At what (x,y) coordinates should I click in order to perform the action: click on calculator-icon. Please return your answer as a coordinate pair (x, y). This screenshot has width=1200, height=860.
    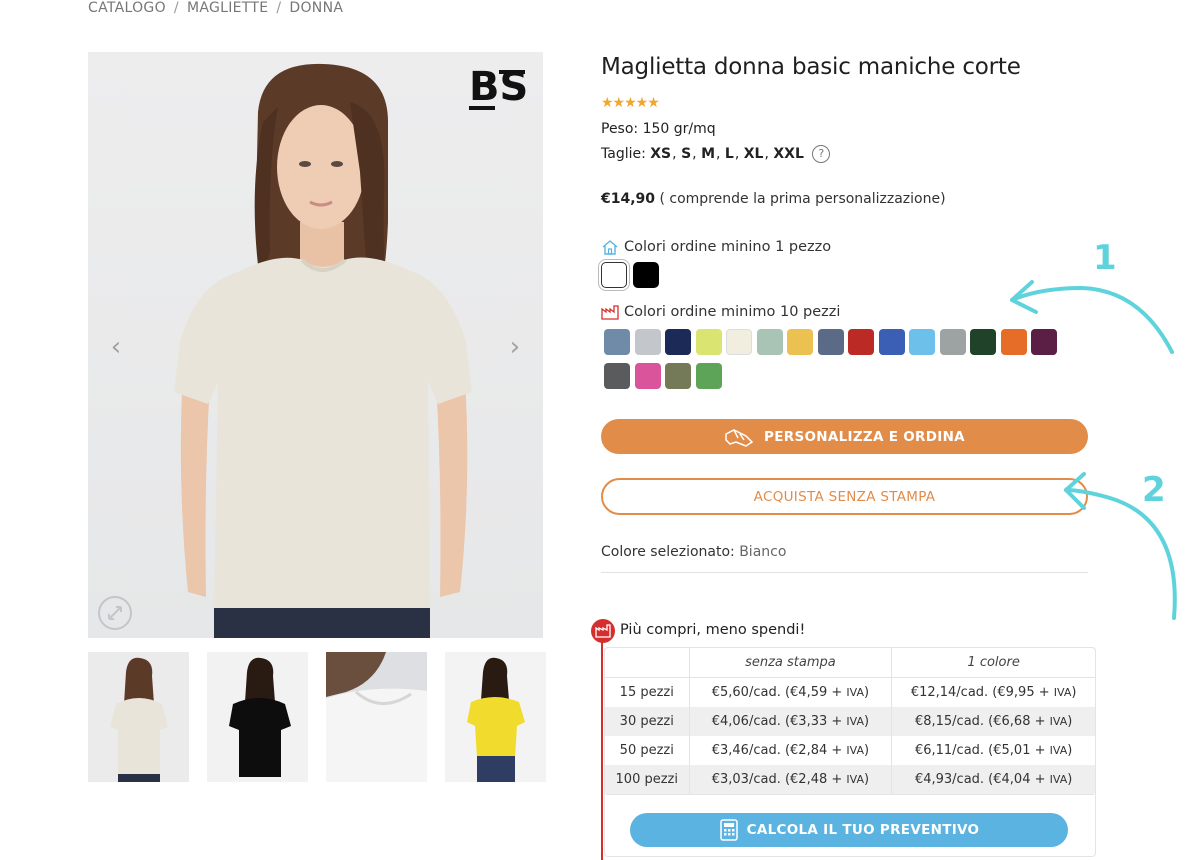
    Looking at the image, I should click on (728, 830).